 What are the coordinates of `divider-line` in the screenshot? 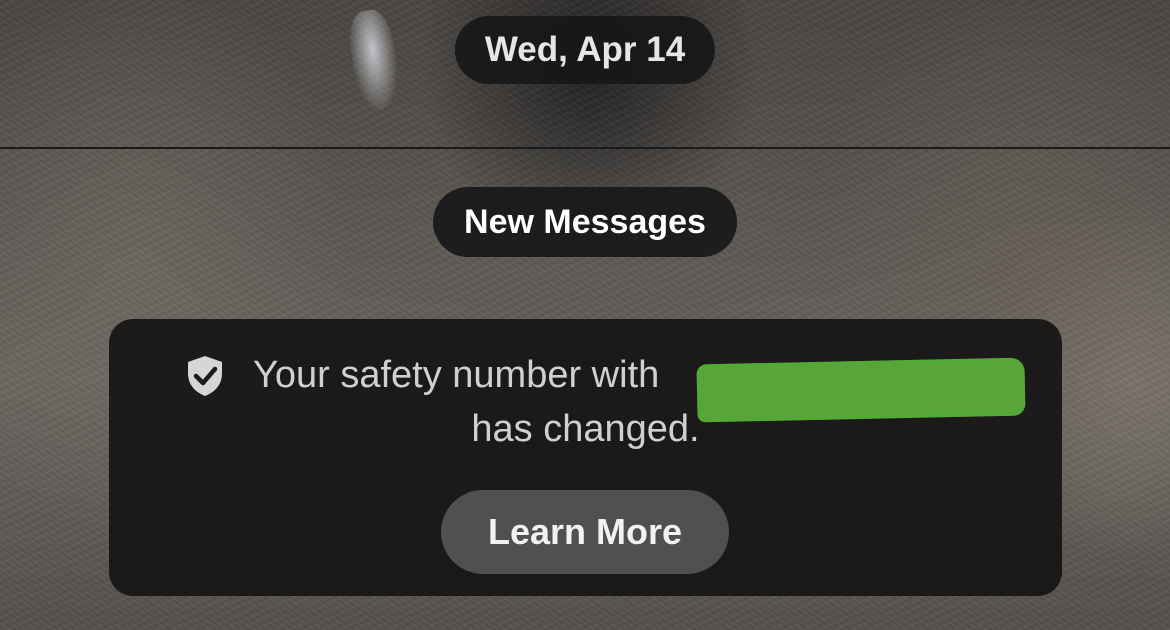 It's located at (585, 148).